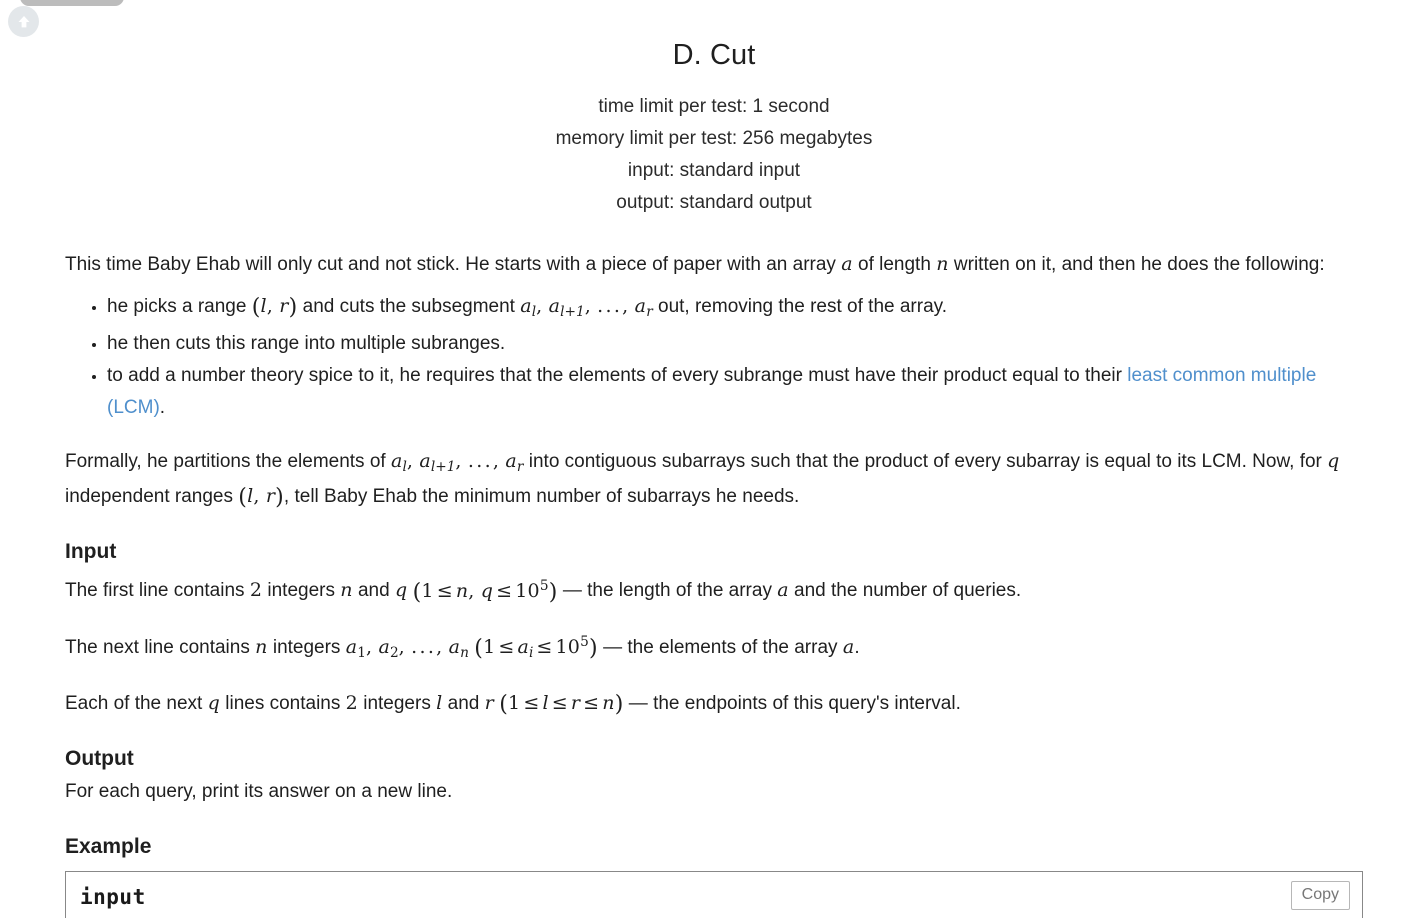  Describe the element at coordinates (99, 758) in the screenshot. I see `section-heading-output: Output` at that location.